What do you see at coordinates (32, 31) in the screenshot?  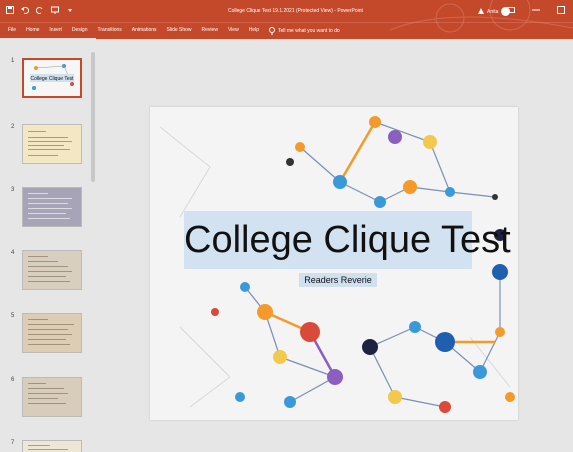 I see `tab-home: Home` at bounding box center [32, 31].